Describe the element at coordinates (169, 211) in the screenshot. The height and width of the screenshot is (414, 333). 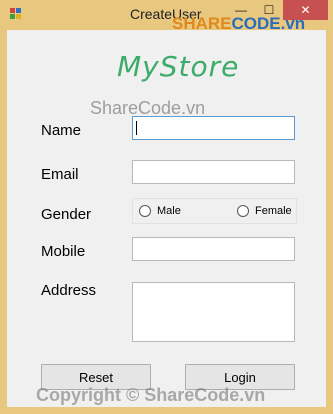
I see `male-radio-label: Male` at that location.